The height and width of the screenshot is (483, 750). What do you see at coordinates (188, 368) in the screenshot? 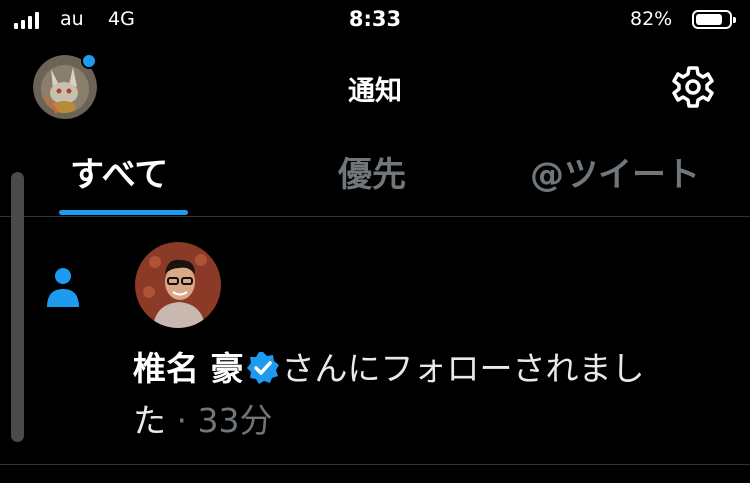
I see `user-name: 椎名 豪` at bounding box center [188, 368].